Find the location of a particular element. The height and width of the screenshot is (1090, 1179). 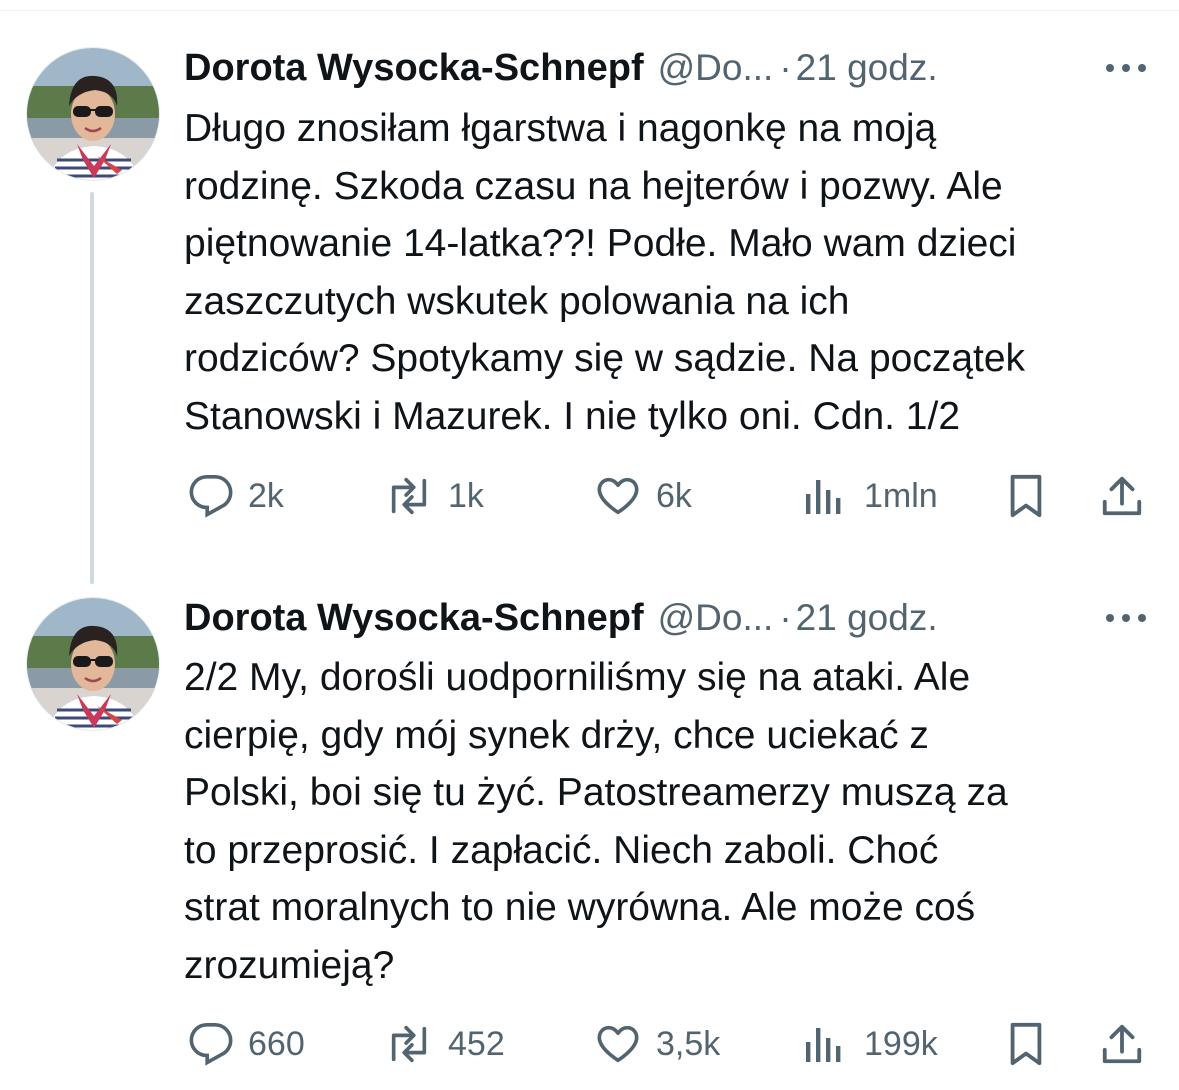

tweet-actions: 660 452 3,5k 199k is located at coordinates (669, 1044).